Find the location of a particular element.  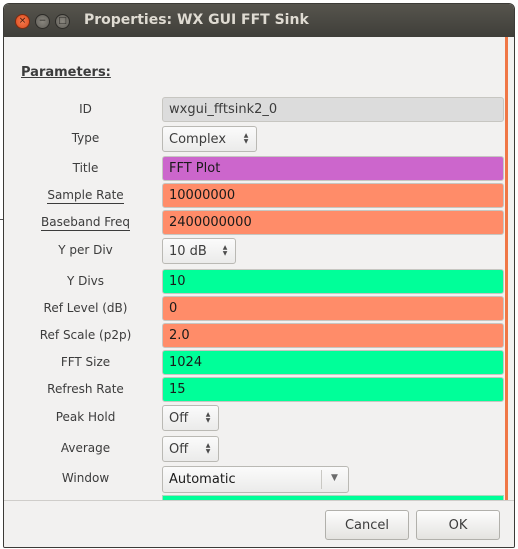

ref-level-field: 0 is located at coordinates (333, 308).